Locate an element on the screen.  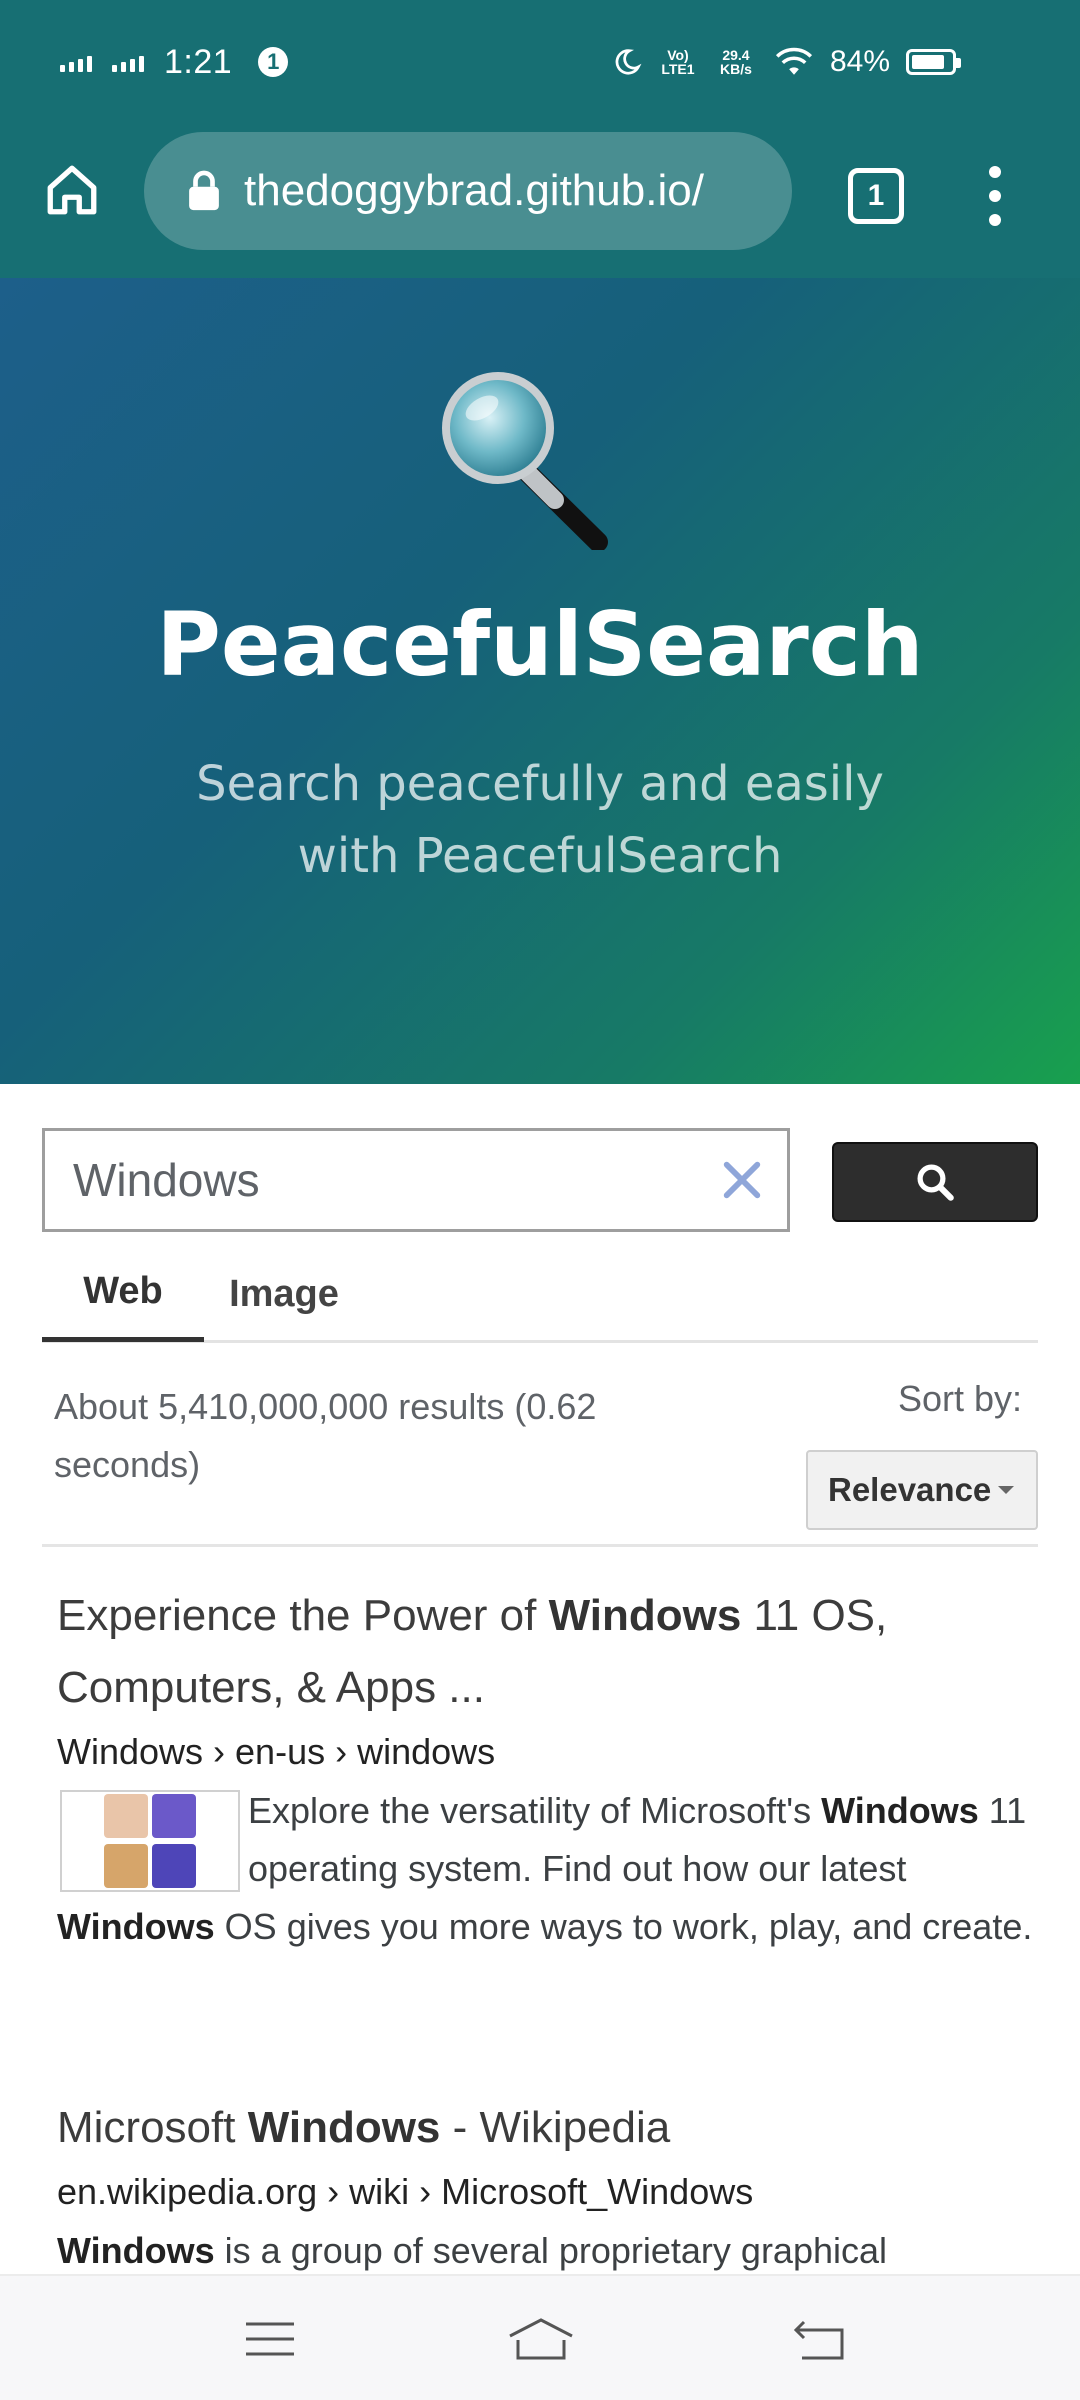
tab-image: Image is located at coordinates (284, 1294).